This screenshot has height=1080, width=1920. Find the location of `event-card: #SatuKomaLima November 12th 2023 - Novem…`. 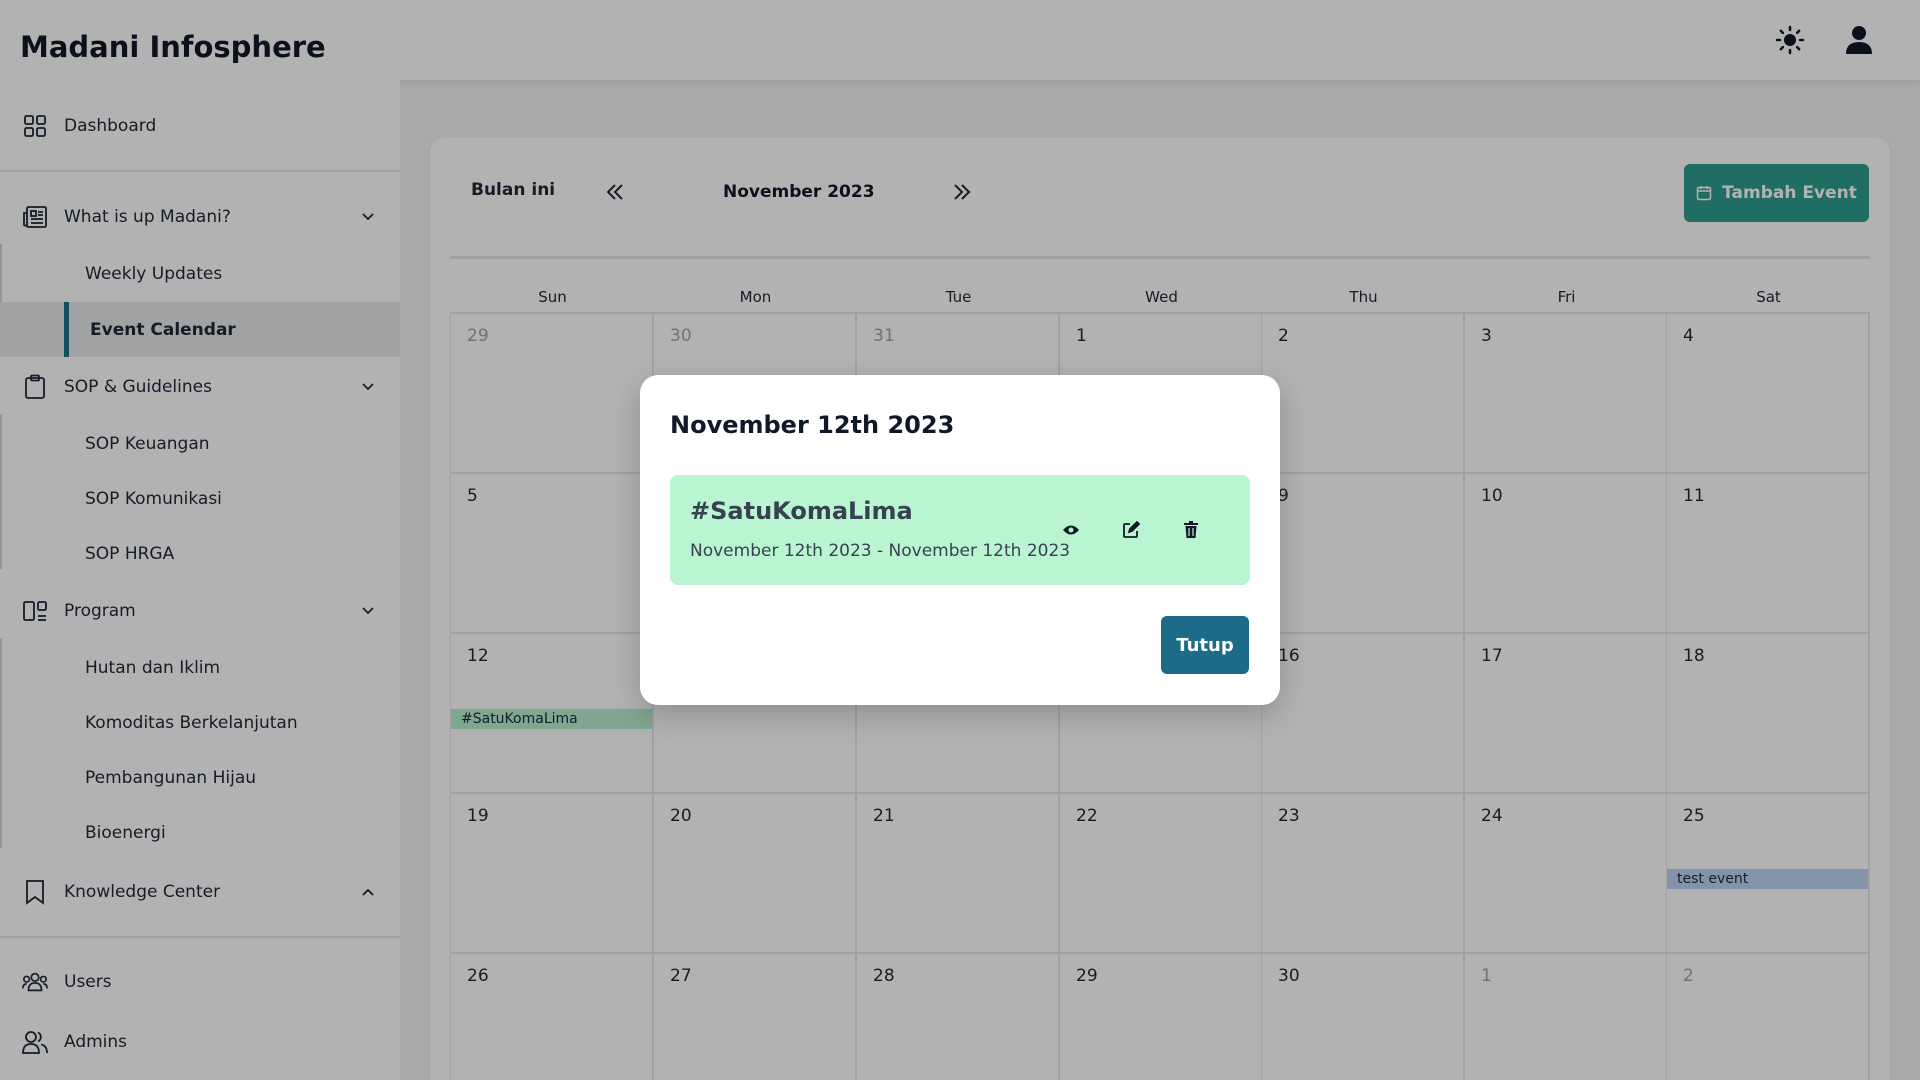

event-card: #SatuKomaLima November 12th 2023 - Novem… is located at coordinates (960, 530).